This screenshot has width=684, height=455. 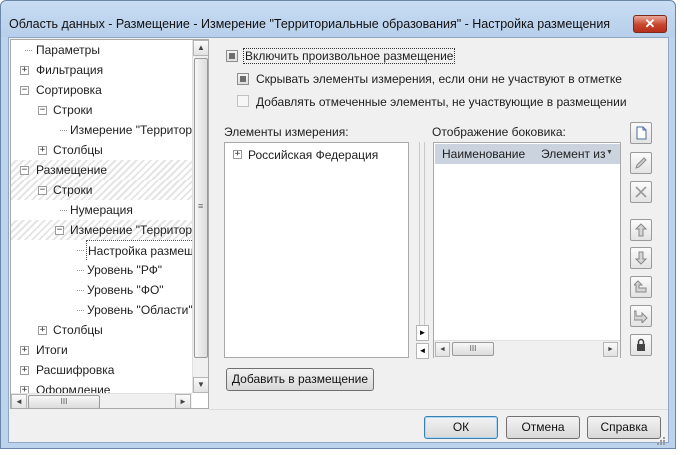 What do you see at coordinates (650, 24) in the screenshot?
I see `close-button: ✕` at bounding box center [650, 24].